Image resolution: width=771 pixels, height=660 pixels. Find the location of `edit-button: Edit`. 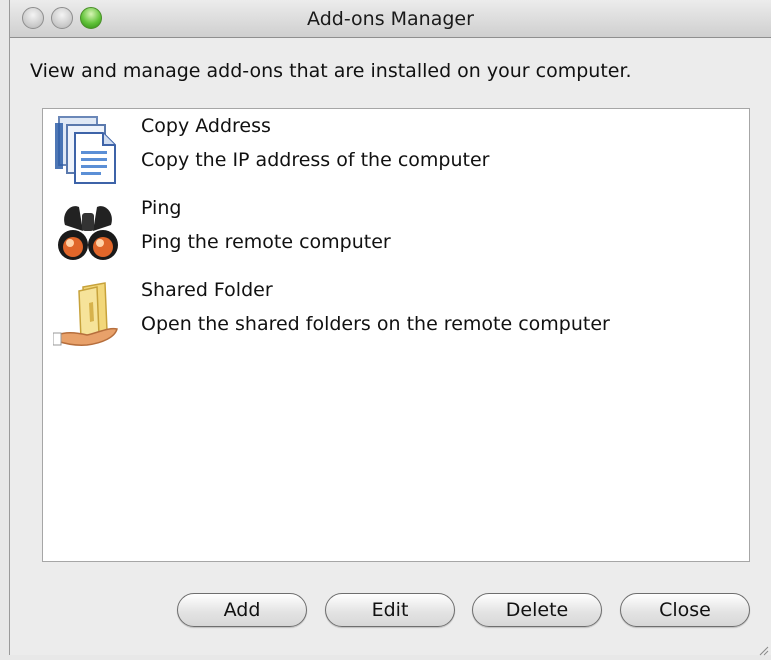

edit-button: Edit is located at coordinates (390, 610).